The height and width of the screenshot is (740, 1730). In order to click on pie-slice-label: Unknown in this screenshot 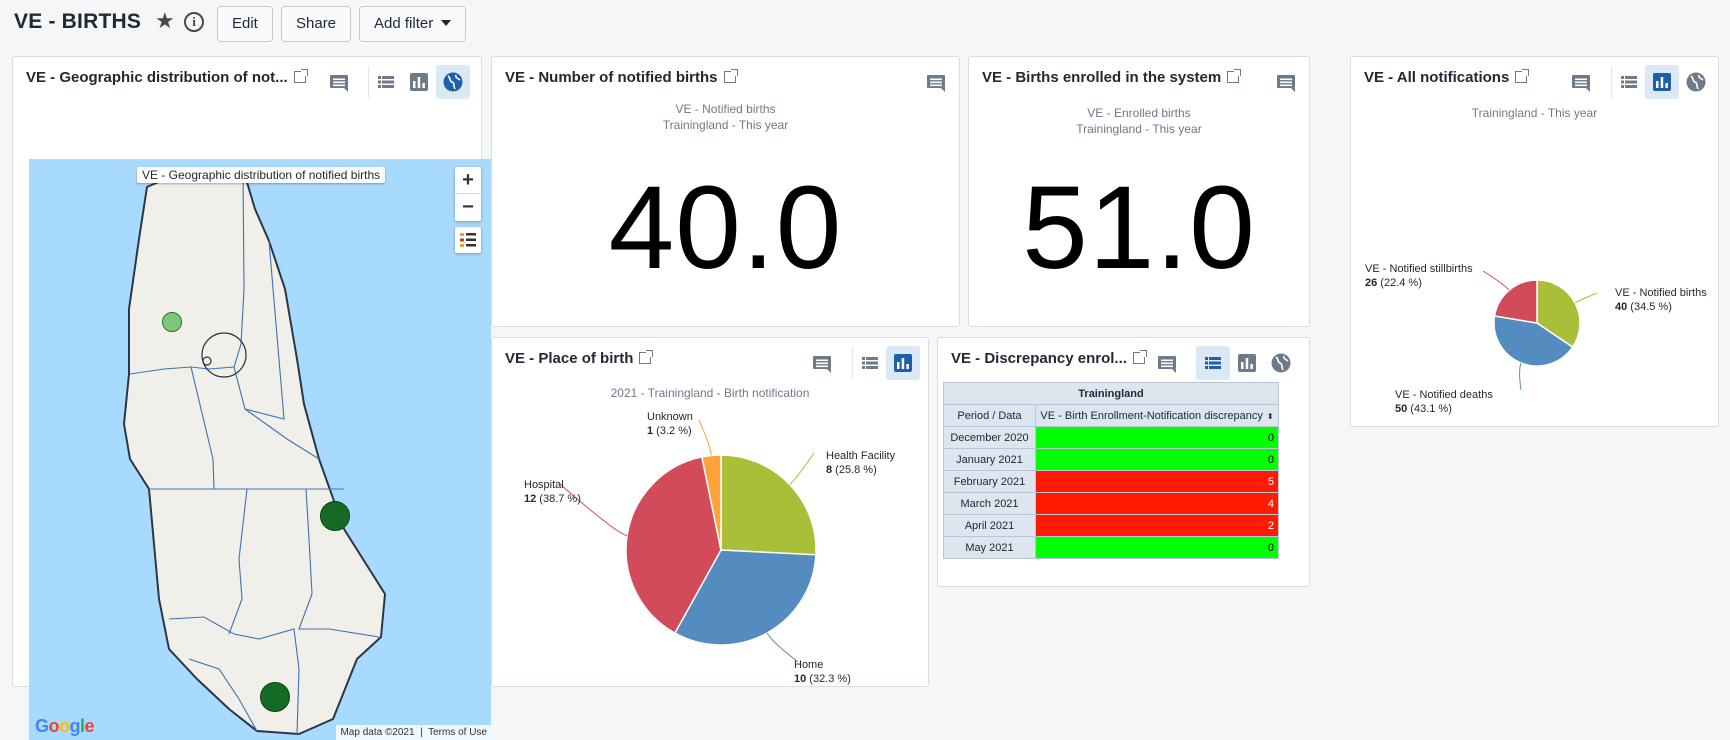, I will do `click(670, 417)`.